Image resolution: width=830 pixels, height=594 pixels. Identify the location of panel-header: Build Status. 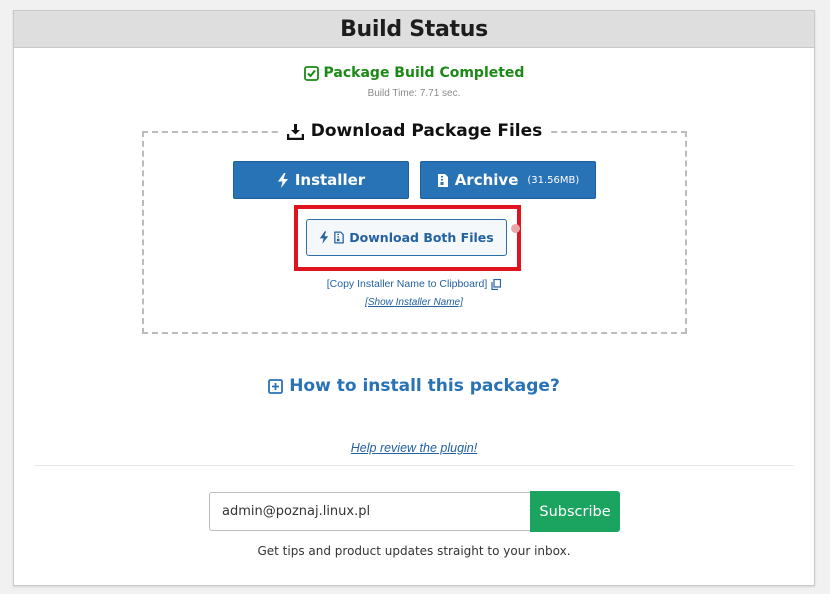
(414, 29).